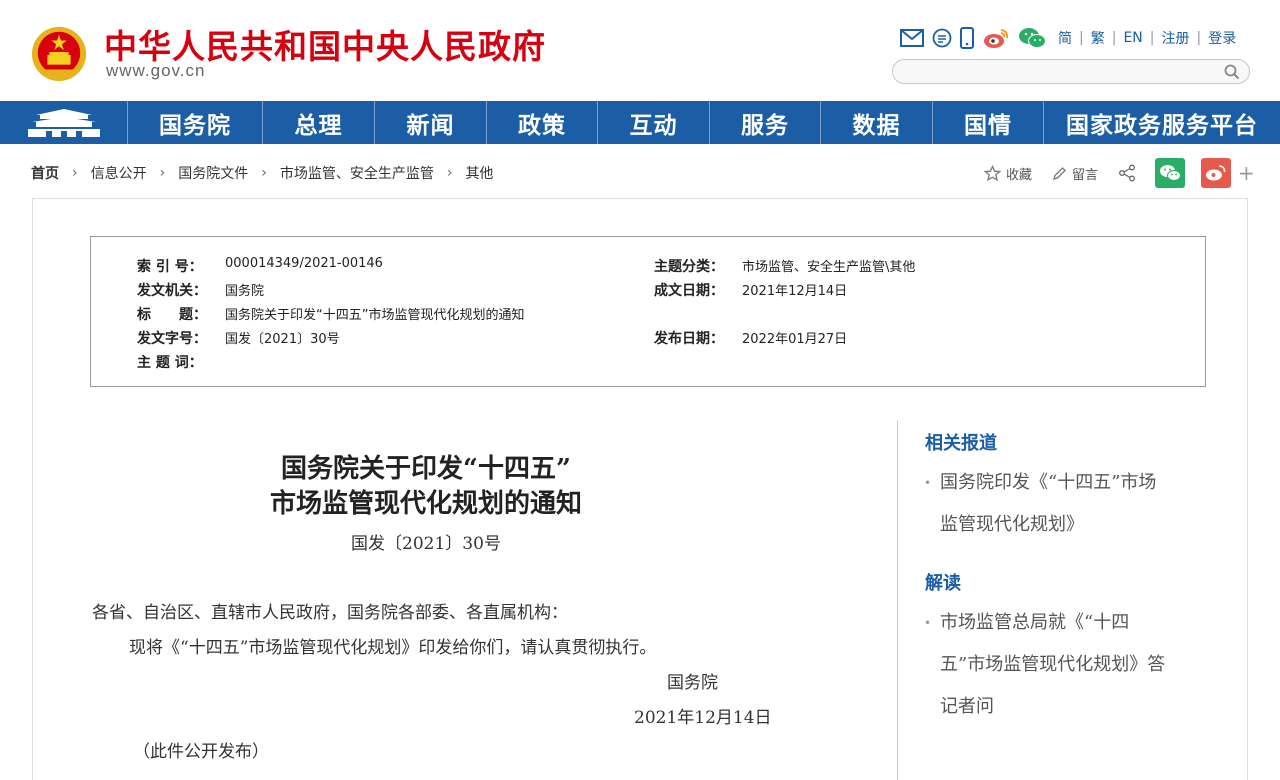 The image size is (1280, 780). What do you see at coordinates (1019, 175) in the screenshot?
I see `favorite-label: 收藏` at bounding box center [1019, 175].